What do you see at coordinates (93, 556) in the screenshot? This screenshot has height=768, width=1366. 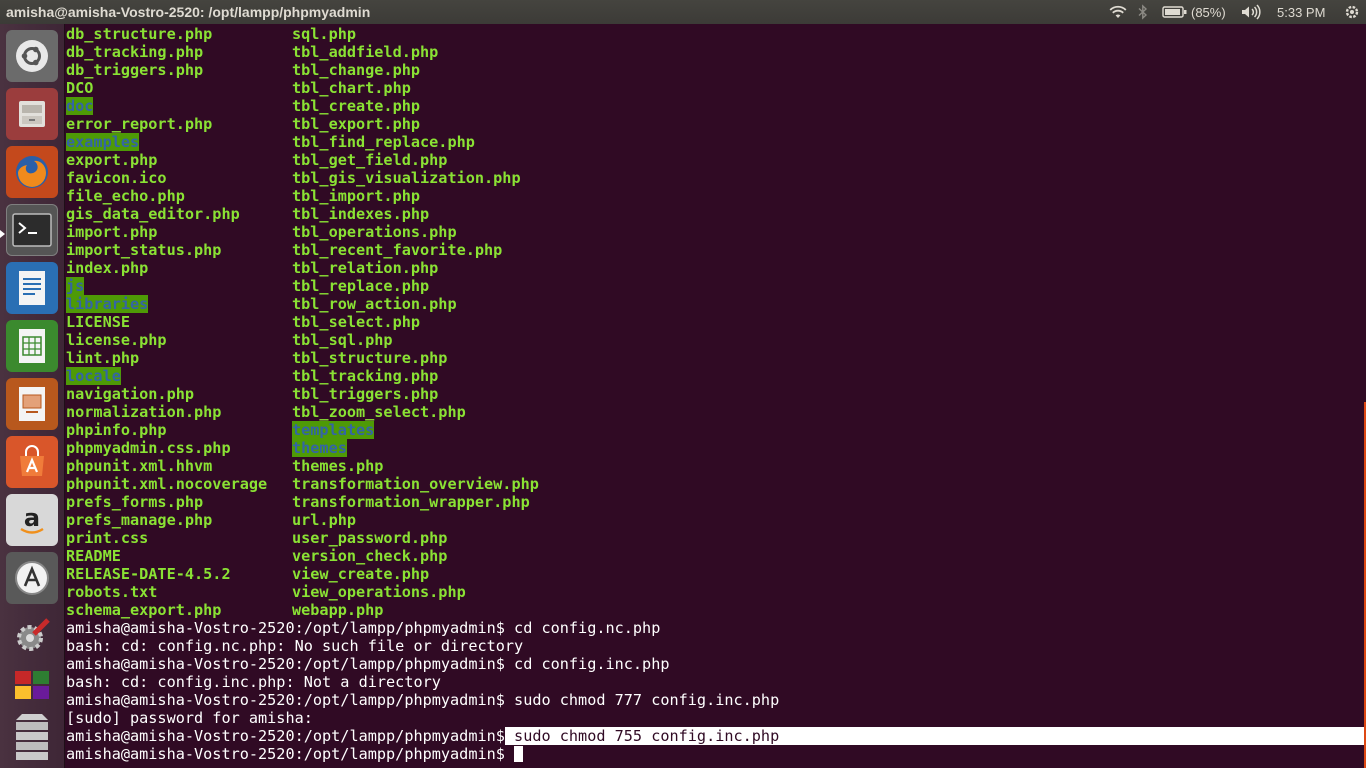 I see `listing-file: README` at bounding box center [93, 556].